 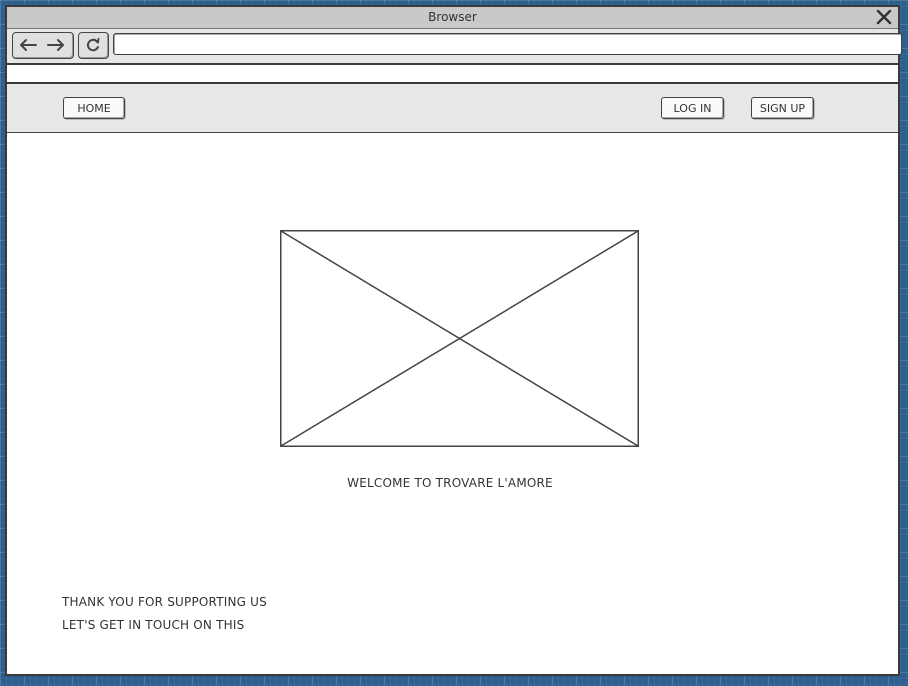 I want to click on back-button, so click(x=28, y=45).